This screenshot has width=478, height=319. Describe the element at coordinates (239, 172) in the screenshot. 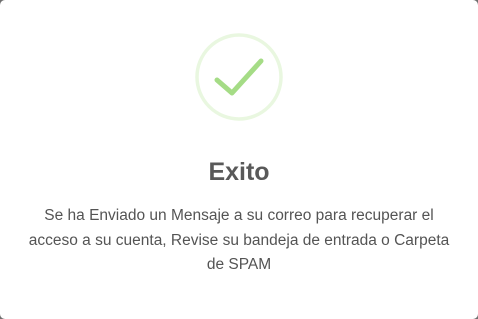

I see `dialog-title: Exito` at that location.